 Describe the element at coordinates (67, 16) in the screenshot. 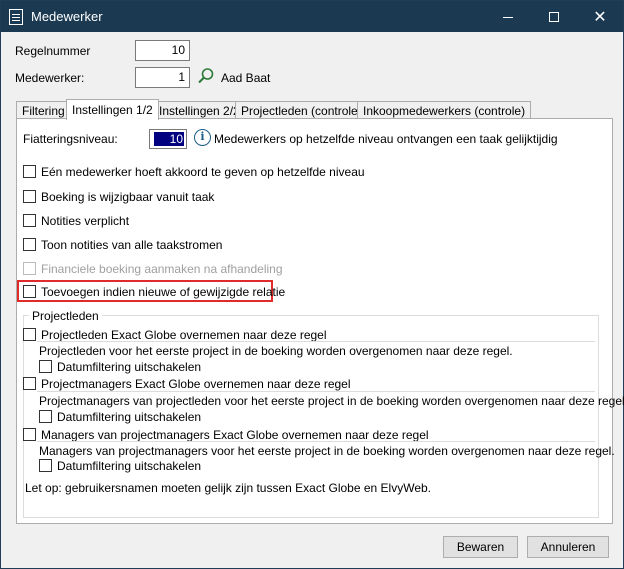

I see `window-title: Medewerker` at that location.